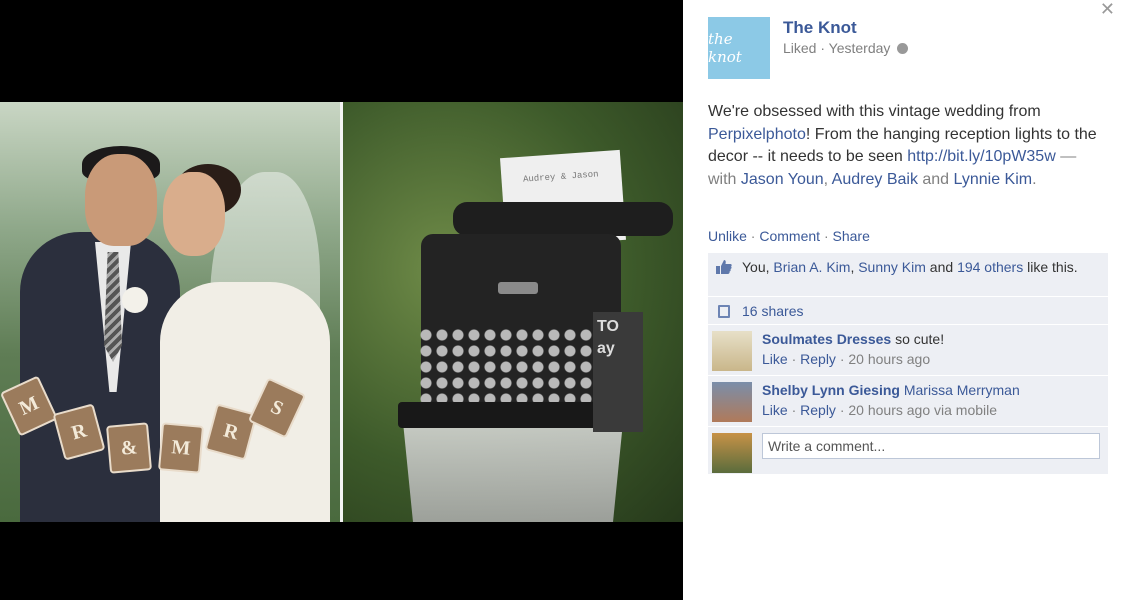 This screenshot has width=1129, height=600. I want to click on shares-link: 16 shares, so click(772, 311).